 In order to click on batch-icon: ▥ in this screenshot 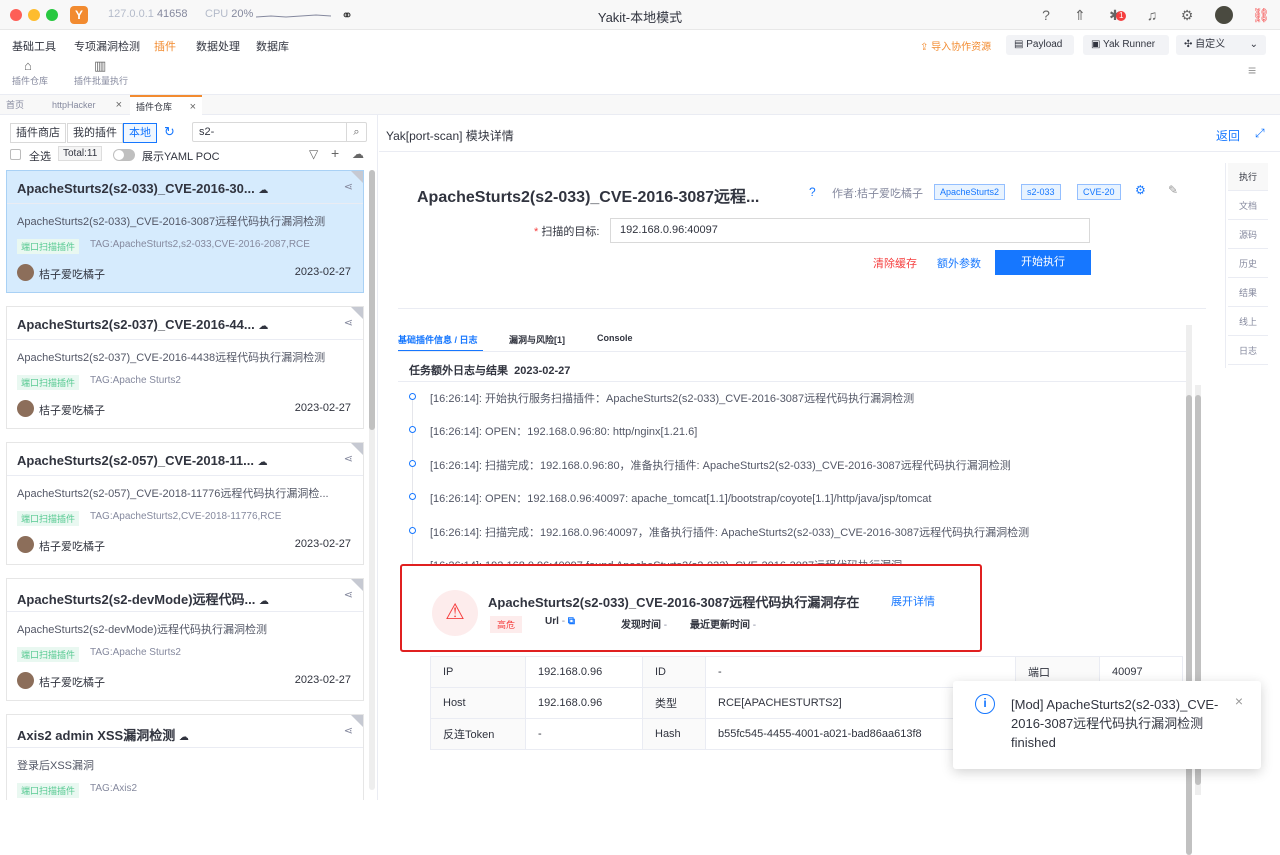, I will do `click(100, 66)`.